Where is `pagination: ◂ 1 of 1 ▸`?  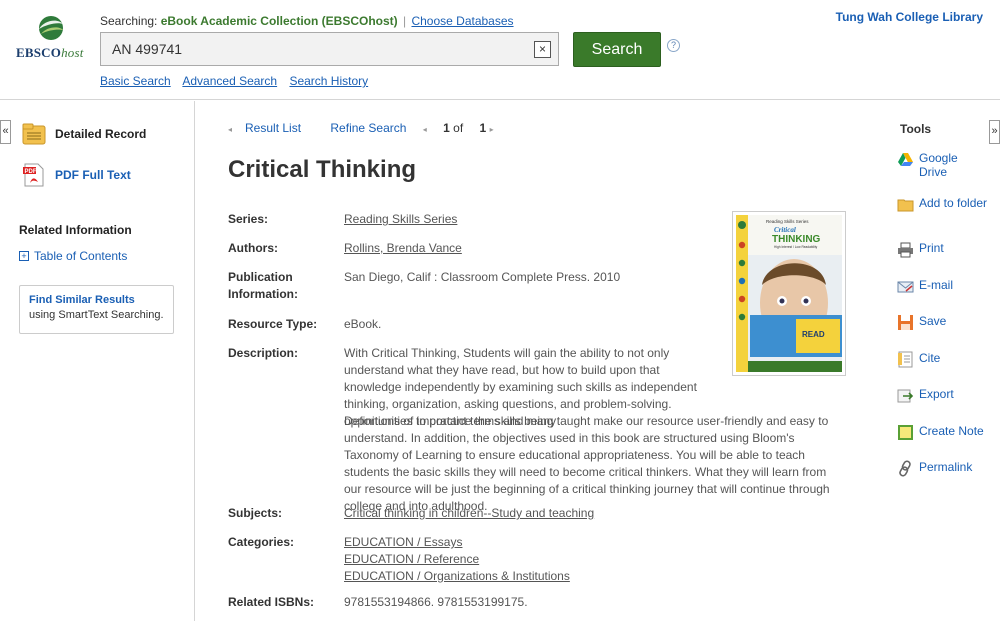 pagination: ◂ 1 of 1 ▸ is located at coordinates (458, 128).